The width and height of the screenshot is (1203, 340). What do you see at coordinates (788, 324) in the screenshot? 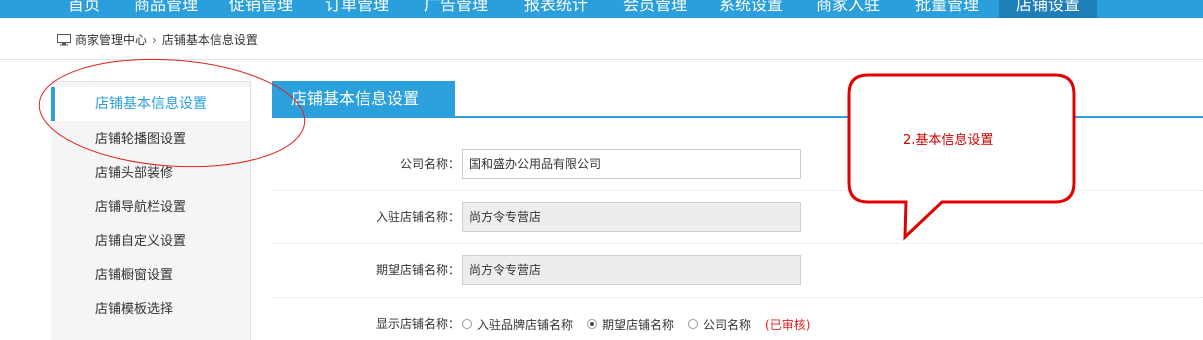
I see `audit-status: (已审核)` at bounding box center [788, 324].